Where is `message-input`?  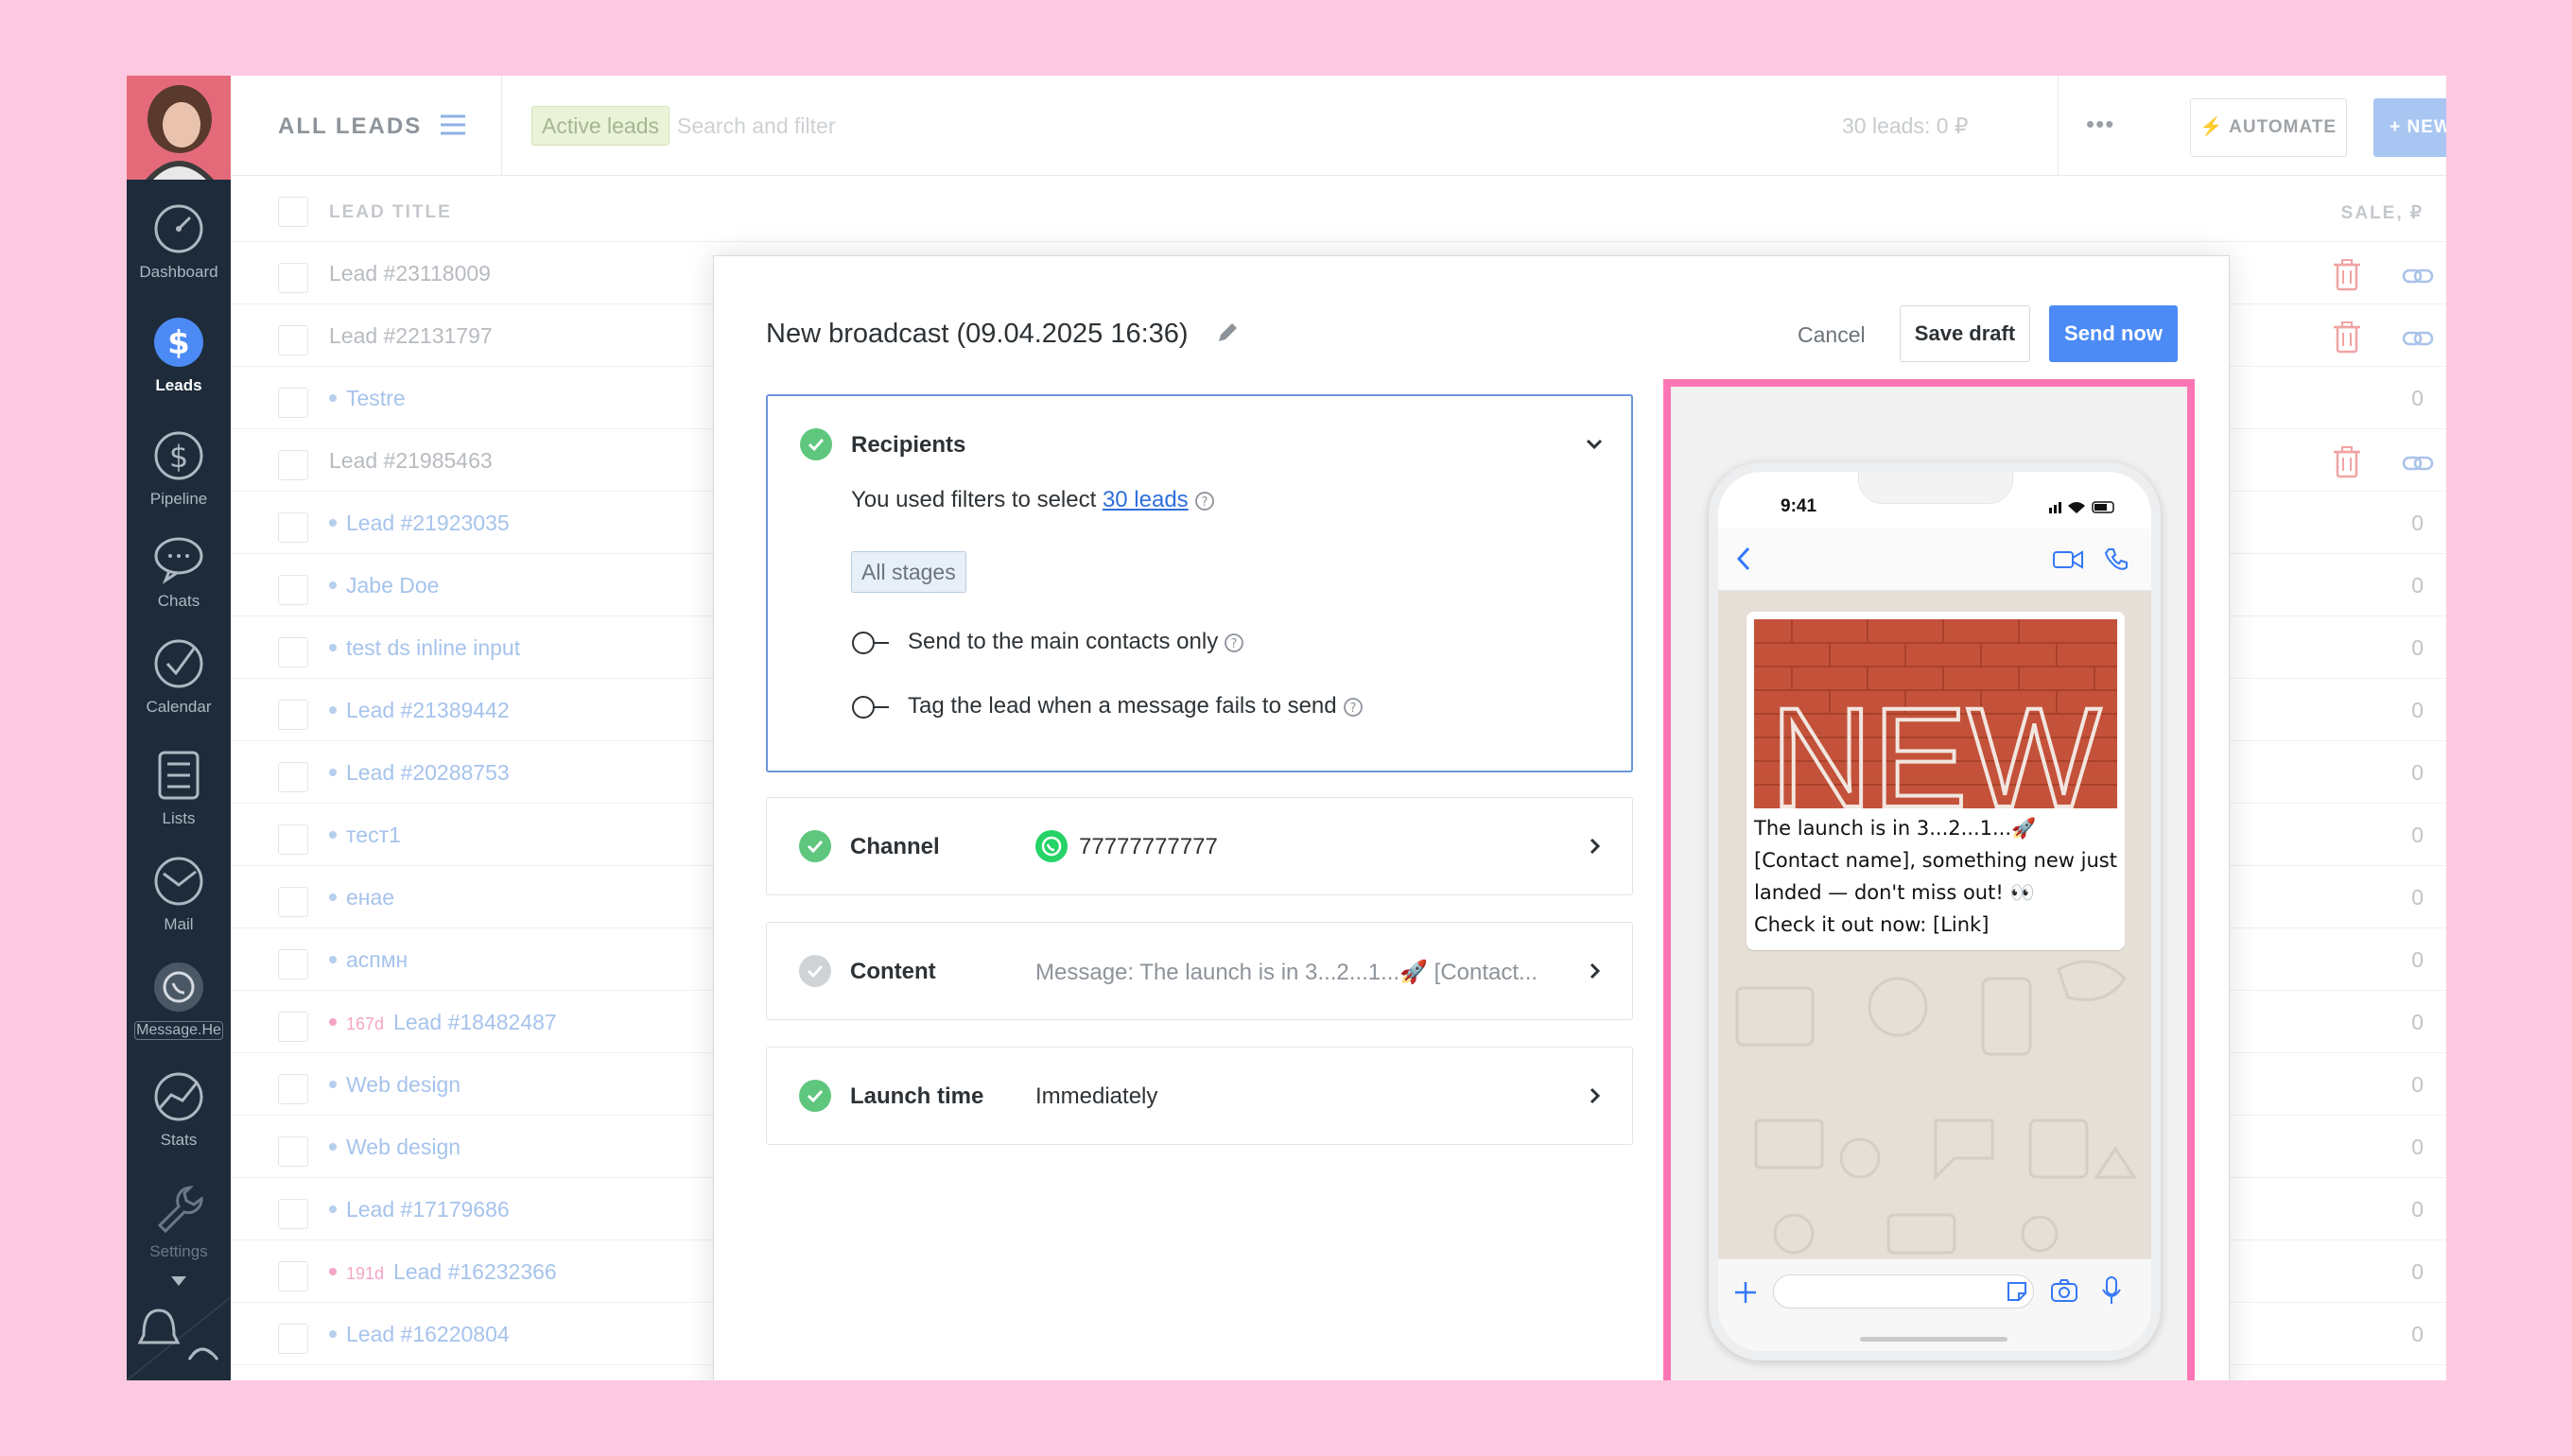 message-input is located at coordinates (1903, 1291).